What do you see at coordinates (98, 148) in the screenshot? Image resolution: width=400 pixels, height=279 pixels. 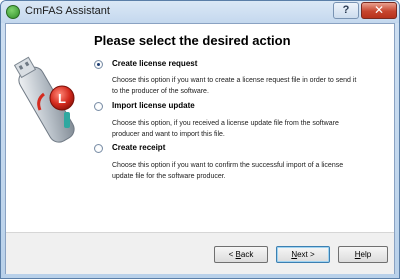 I see `radio-create-receipt` at bounding box center [98, 148].